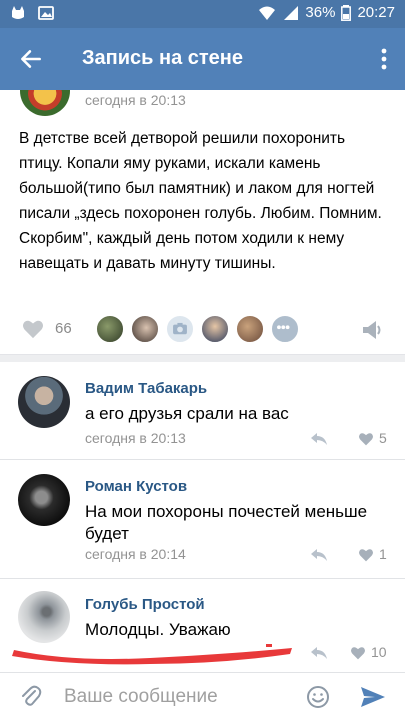 Image resolution: width=405 pixels, height=720 pixels. I want to click on more-vertical-icon, so click(384, 59).